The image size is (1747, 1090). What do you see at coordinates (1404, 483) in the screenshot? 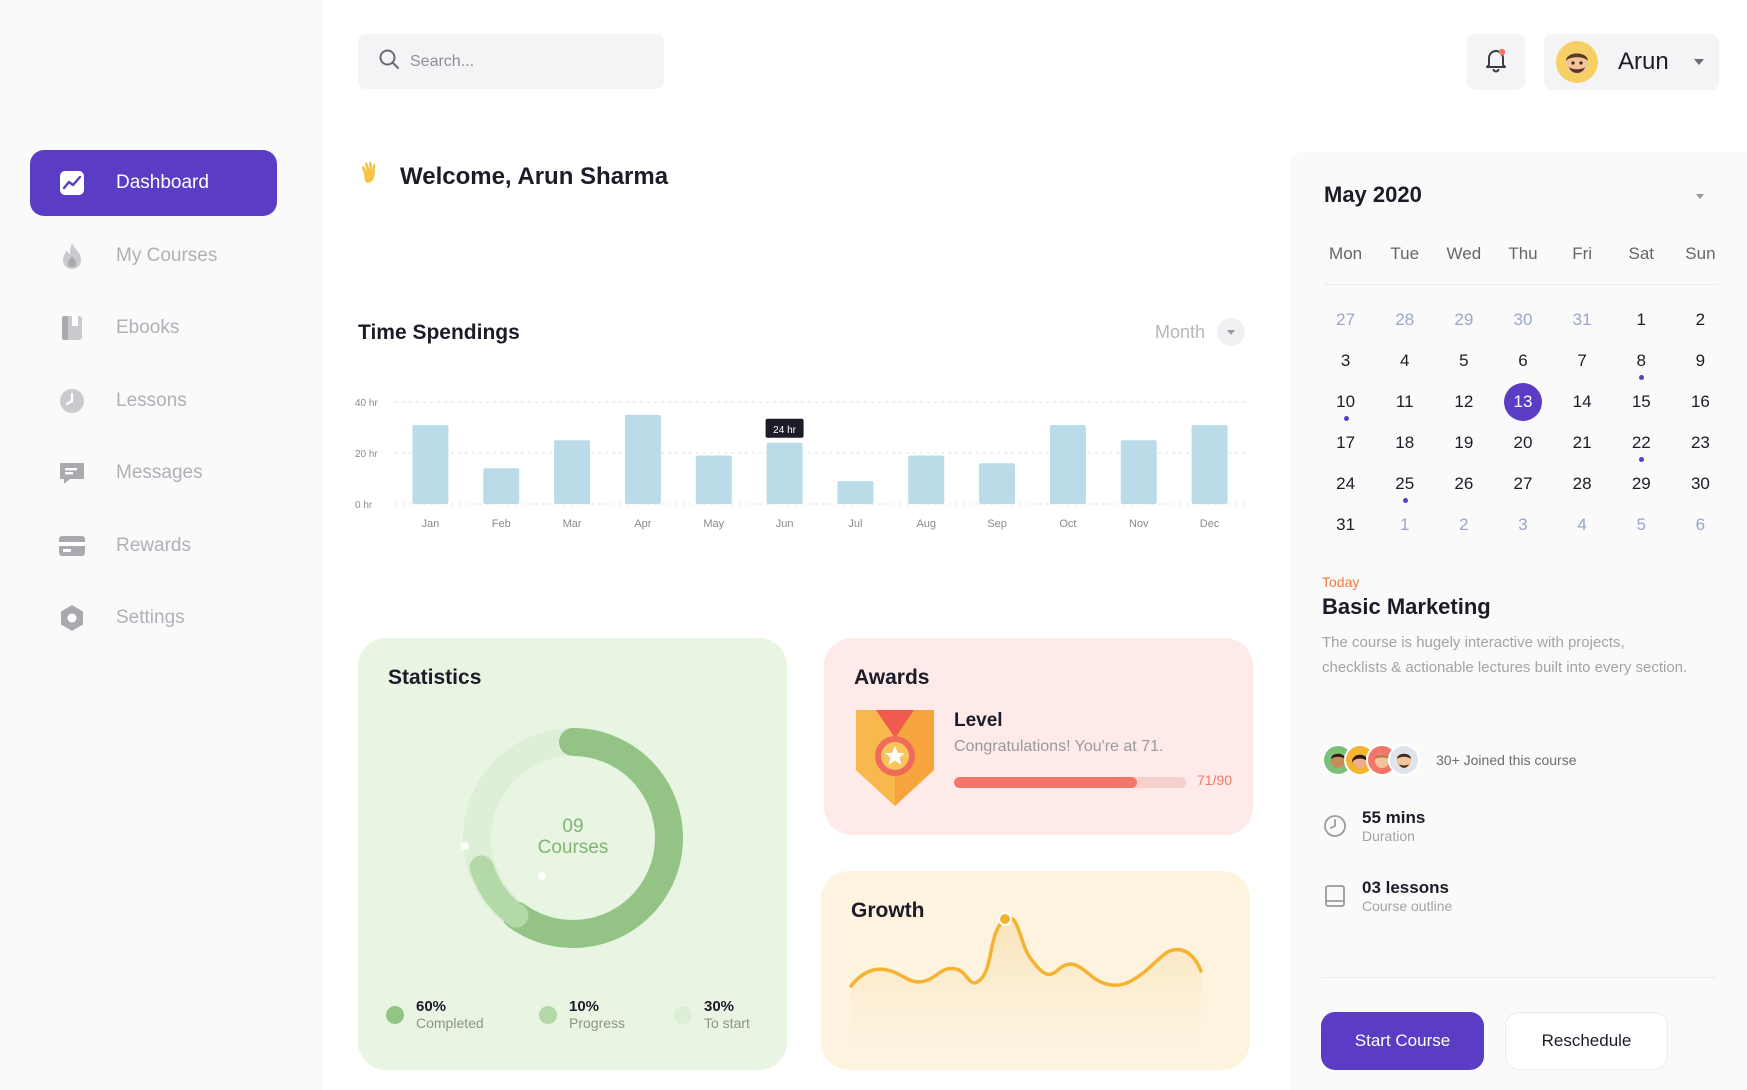
I see `calendar-day: 25` at bounding box center [1404, 483].